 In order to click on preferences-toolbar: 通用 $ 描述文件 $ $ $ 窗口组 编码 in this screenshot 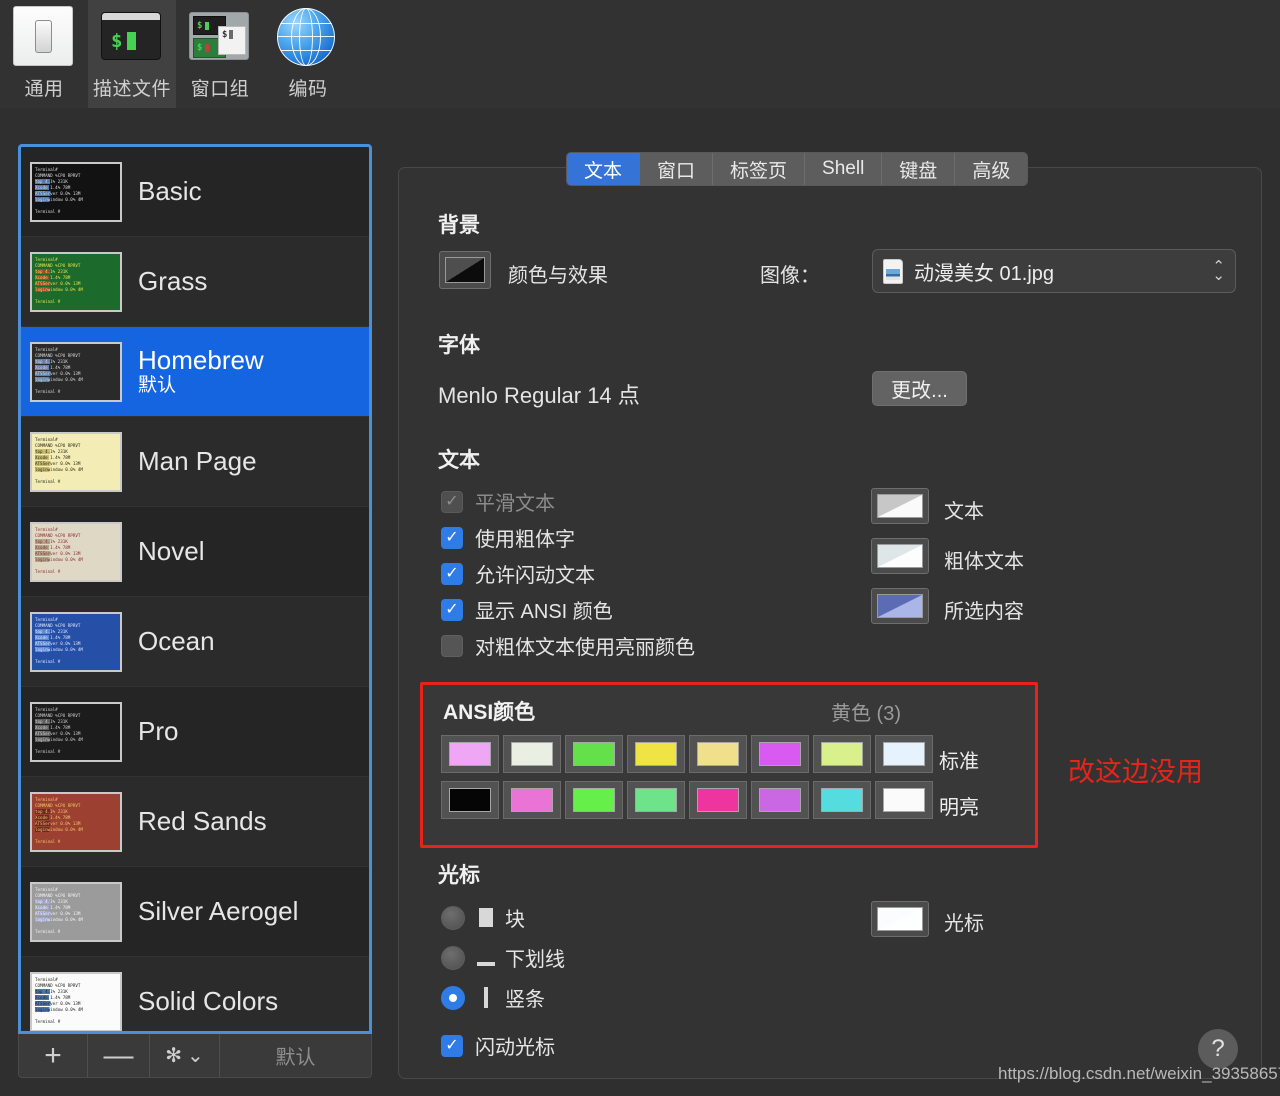, I will do `click(640, 54)`.